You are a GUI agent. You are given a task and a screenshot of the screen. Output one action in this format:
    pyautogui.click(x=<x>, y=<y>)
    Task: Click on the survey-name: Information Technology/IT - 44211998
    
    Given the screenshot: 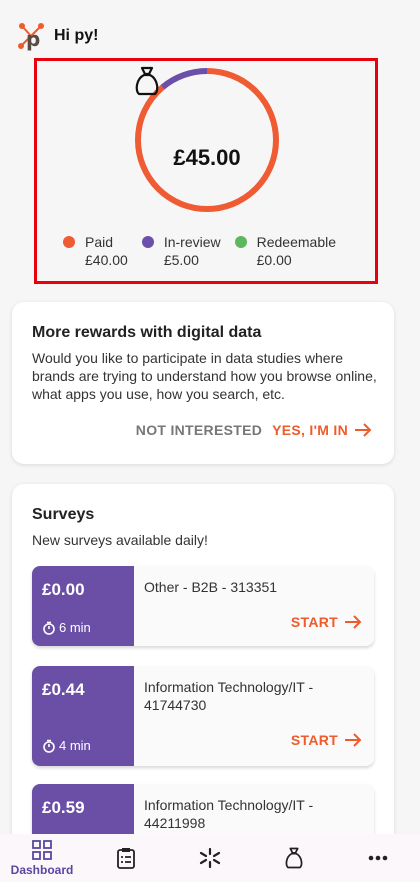 What is the action you would take?
    pyautogui.click(x=229, y=814)
    